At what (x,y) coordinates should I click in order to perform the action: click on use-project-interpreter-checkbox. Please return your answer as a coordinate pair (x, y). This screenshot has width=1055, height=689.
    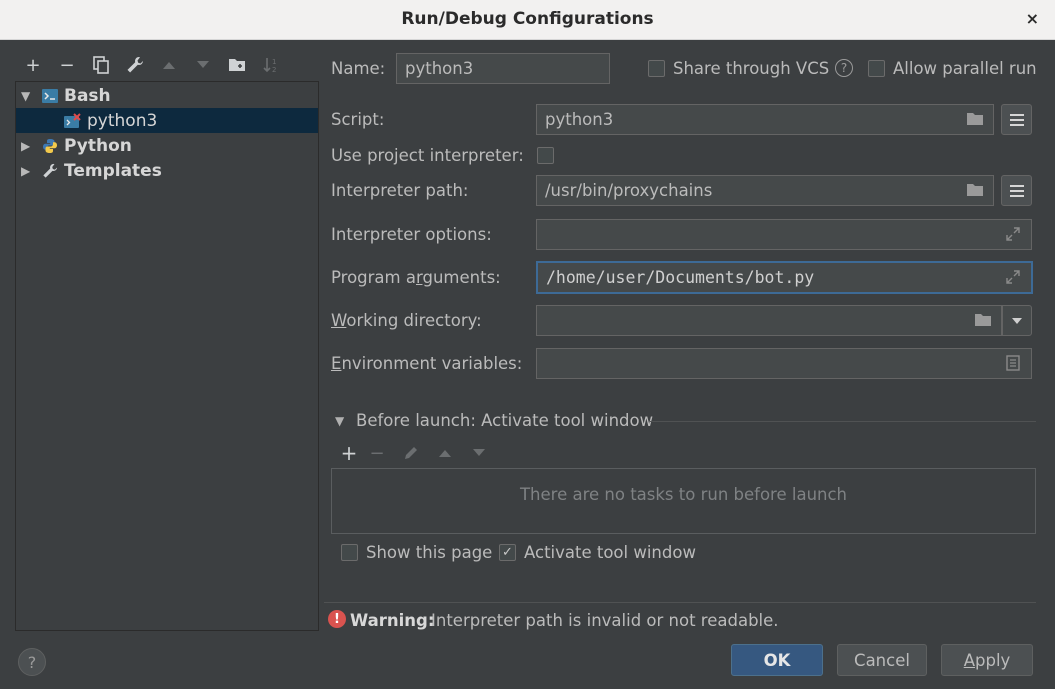
    Looking at the image, I should click on (545, 155).